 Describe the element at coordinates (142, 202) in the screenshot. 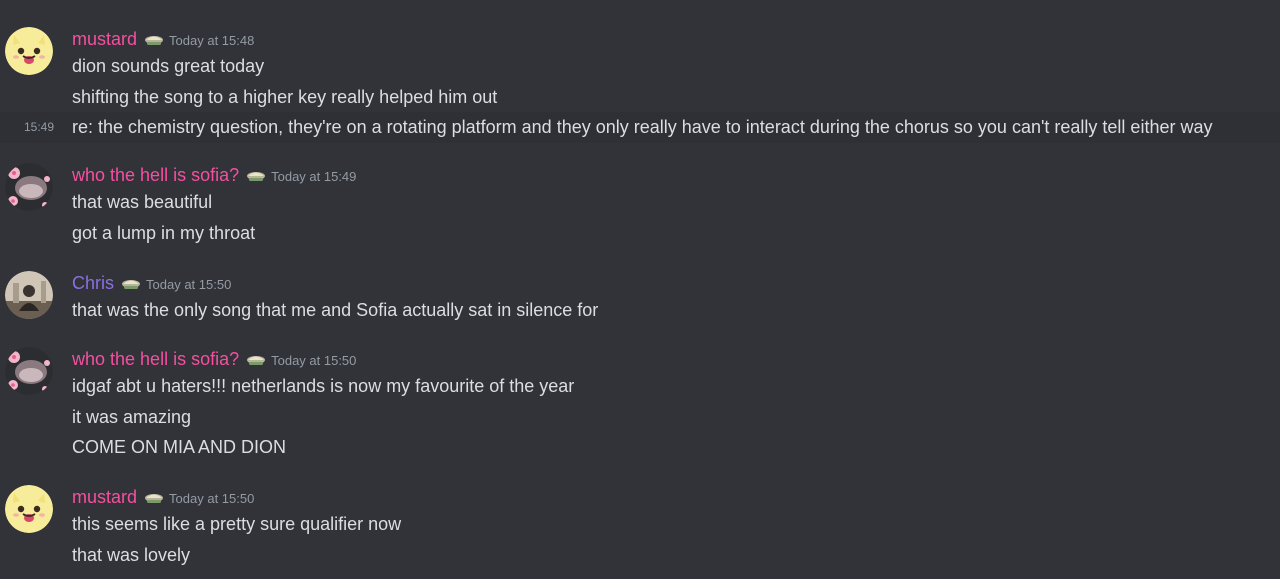

I see `message-text: that was beautiful` at that location.